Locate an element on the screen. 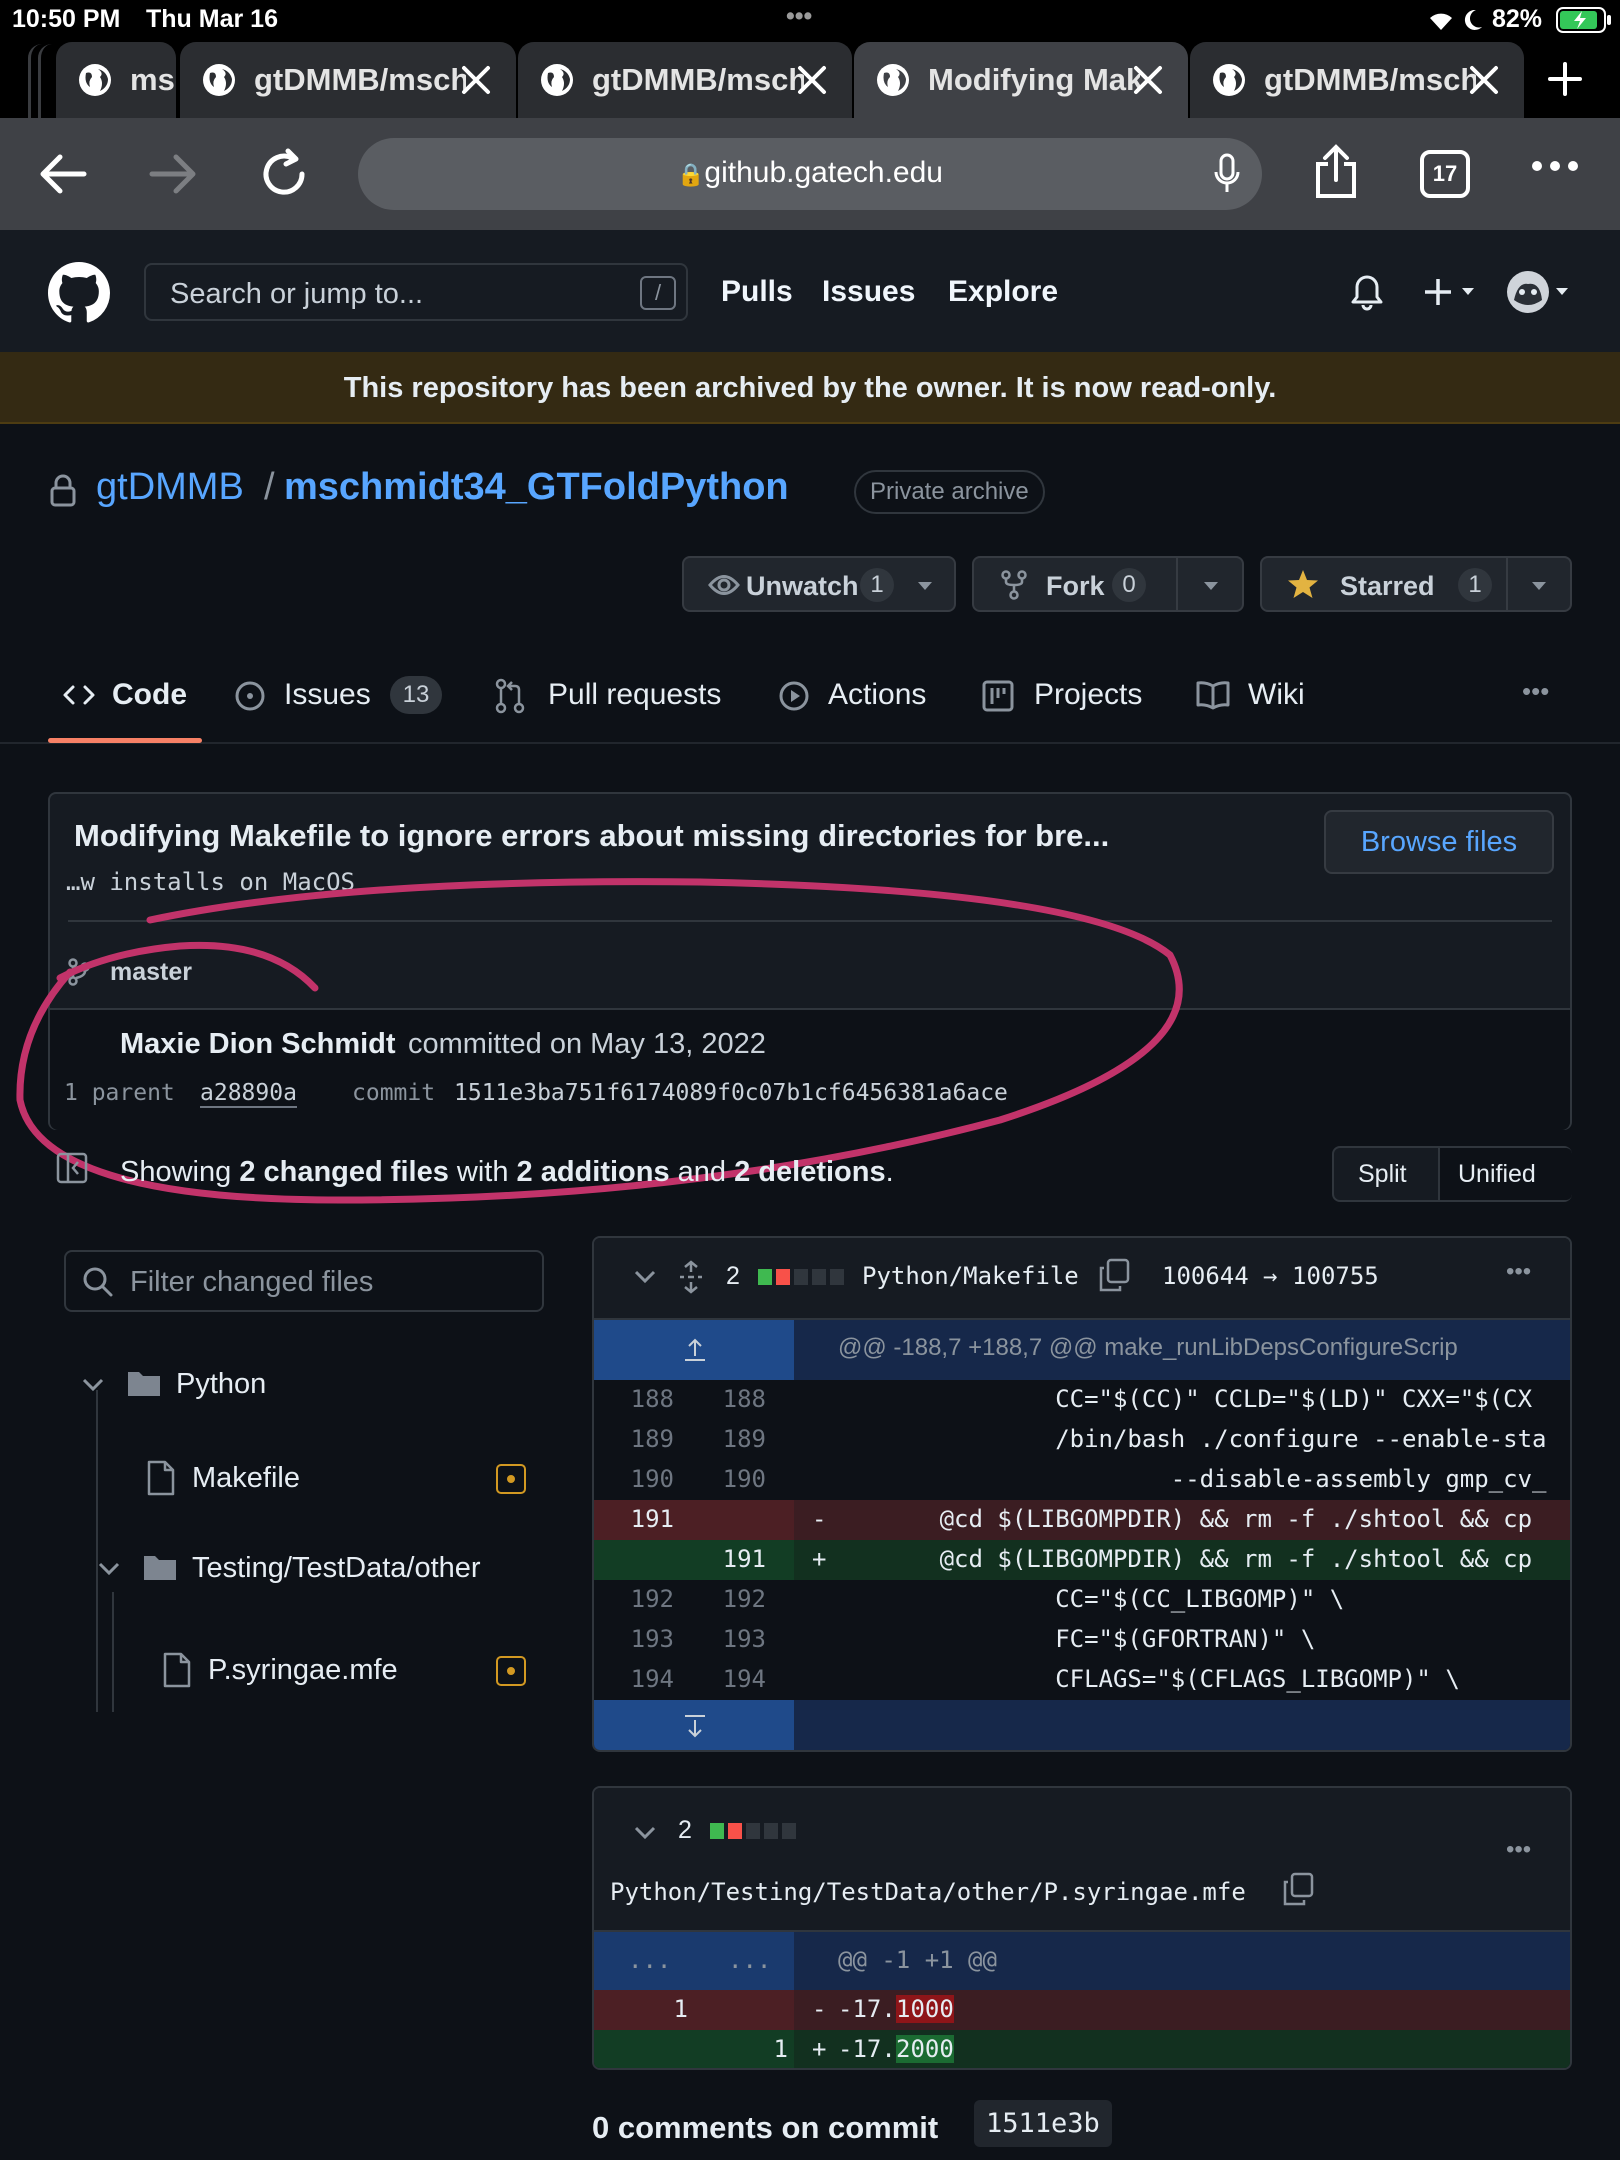 This screenshot has height=2160, width=1620. back-arrow-icon is located at coordinates (63, 174).